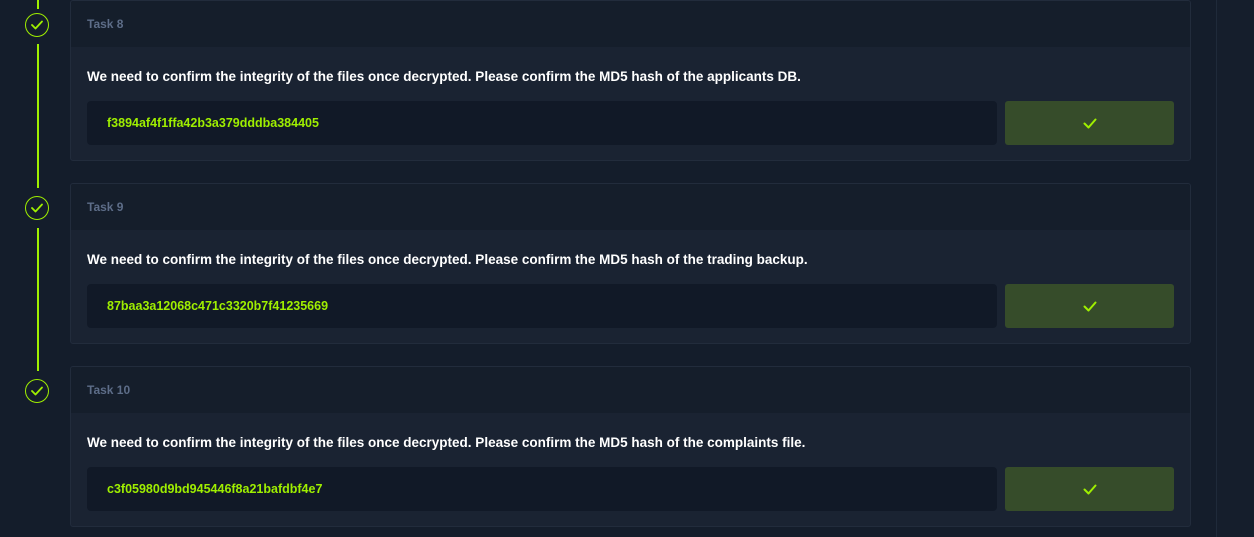 This screenshot has height=537, width=1254. What do you see at coordinates (37, 208) in the screenshot?
I see `task-9-complete-icon` at bounding box center [37, 208].